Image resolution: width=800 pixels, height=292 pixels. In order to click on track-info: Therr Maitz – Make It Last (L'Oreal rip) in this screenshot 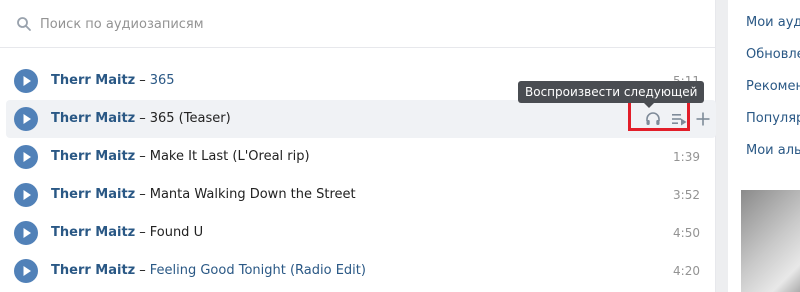, I will do `click(180, 157)`.